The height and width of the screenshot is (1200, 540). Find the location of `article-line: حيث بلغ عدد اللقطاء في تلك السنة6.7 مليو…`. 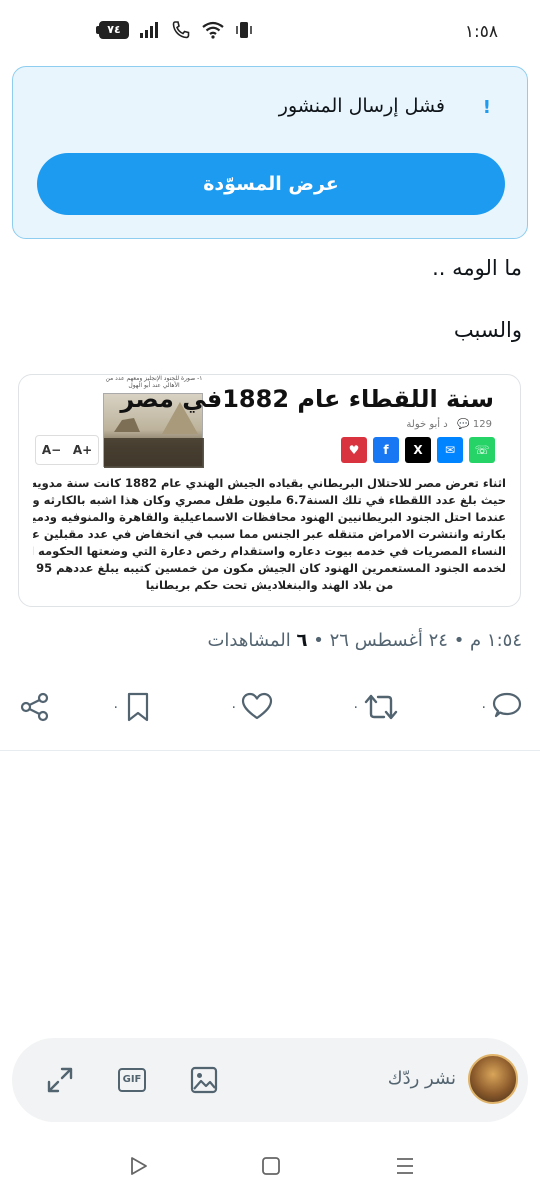

article-line: حيث بلغ عدد اللقطاء في تلك السنة6.7 مليو… is located at coordinates (269, 500).